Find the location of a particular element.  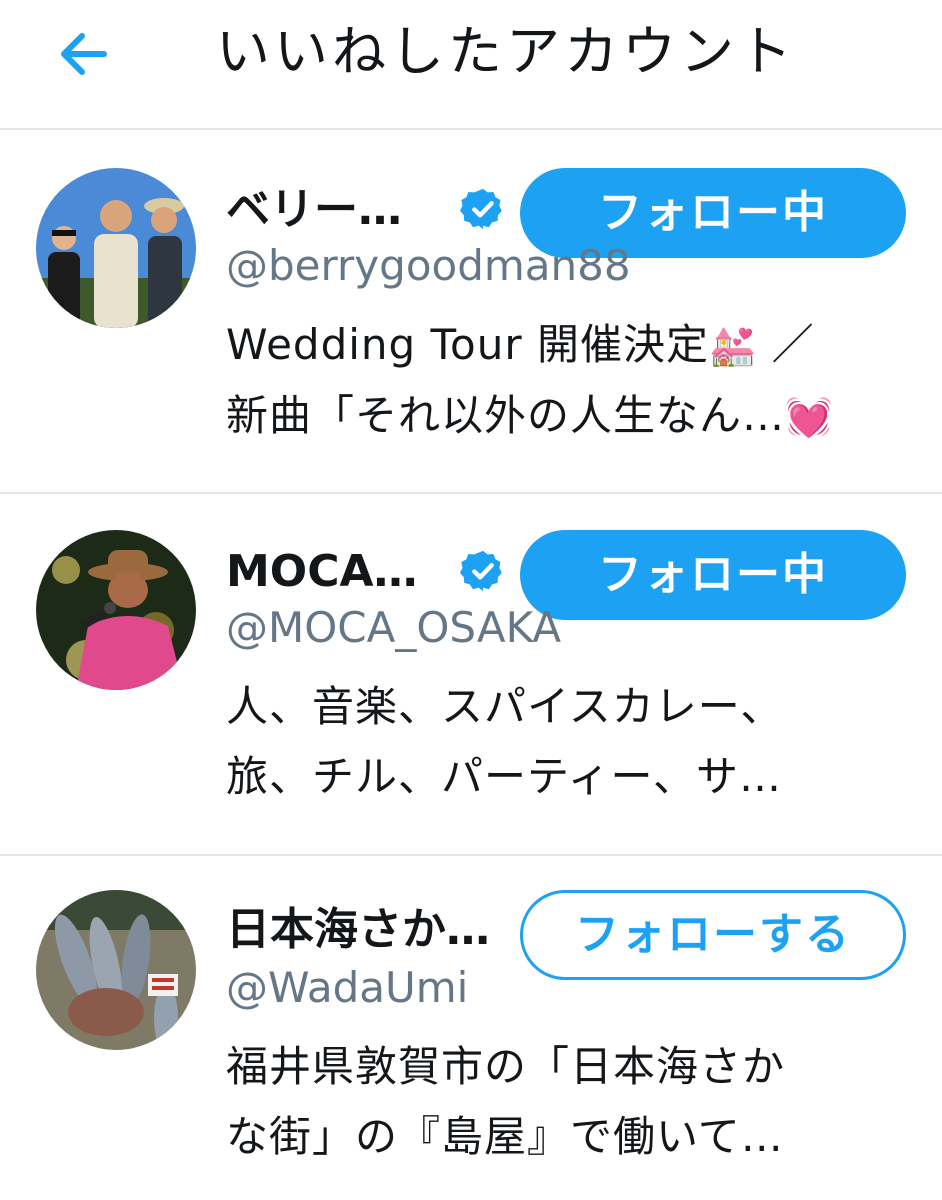

bio-line: Wedding Tour 開催決定💒 ／ is located at coordinates (571, 345).